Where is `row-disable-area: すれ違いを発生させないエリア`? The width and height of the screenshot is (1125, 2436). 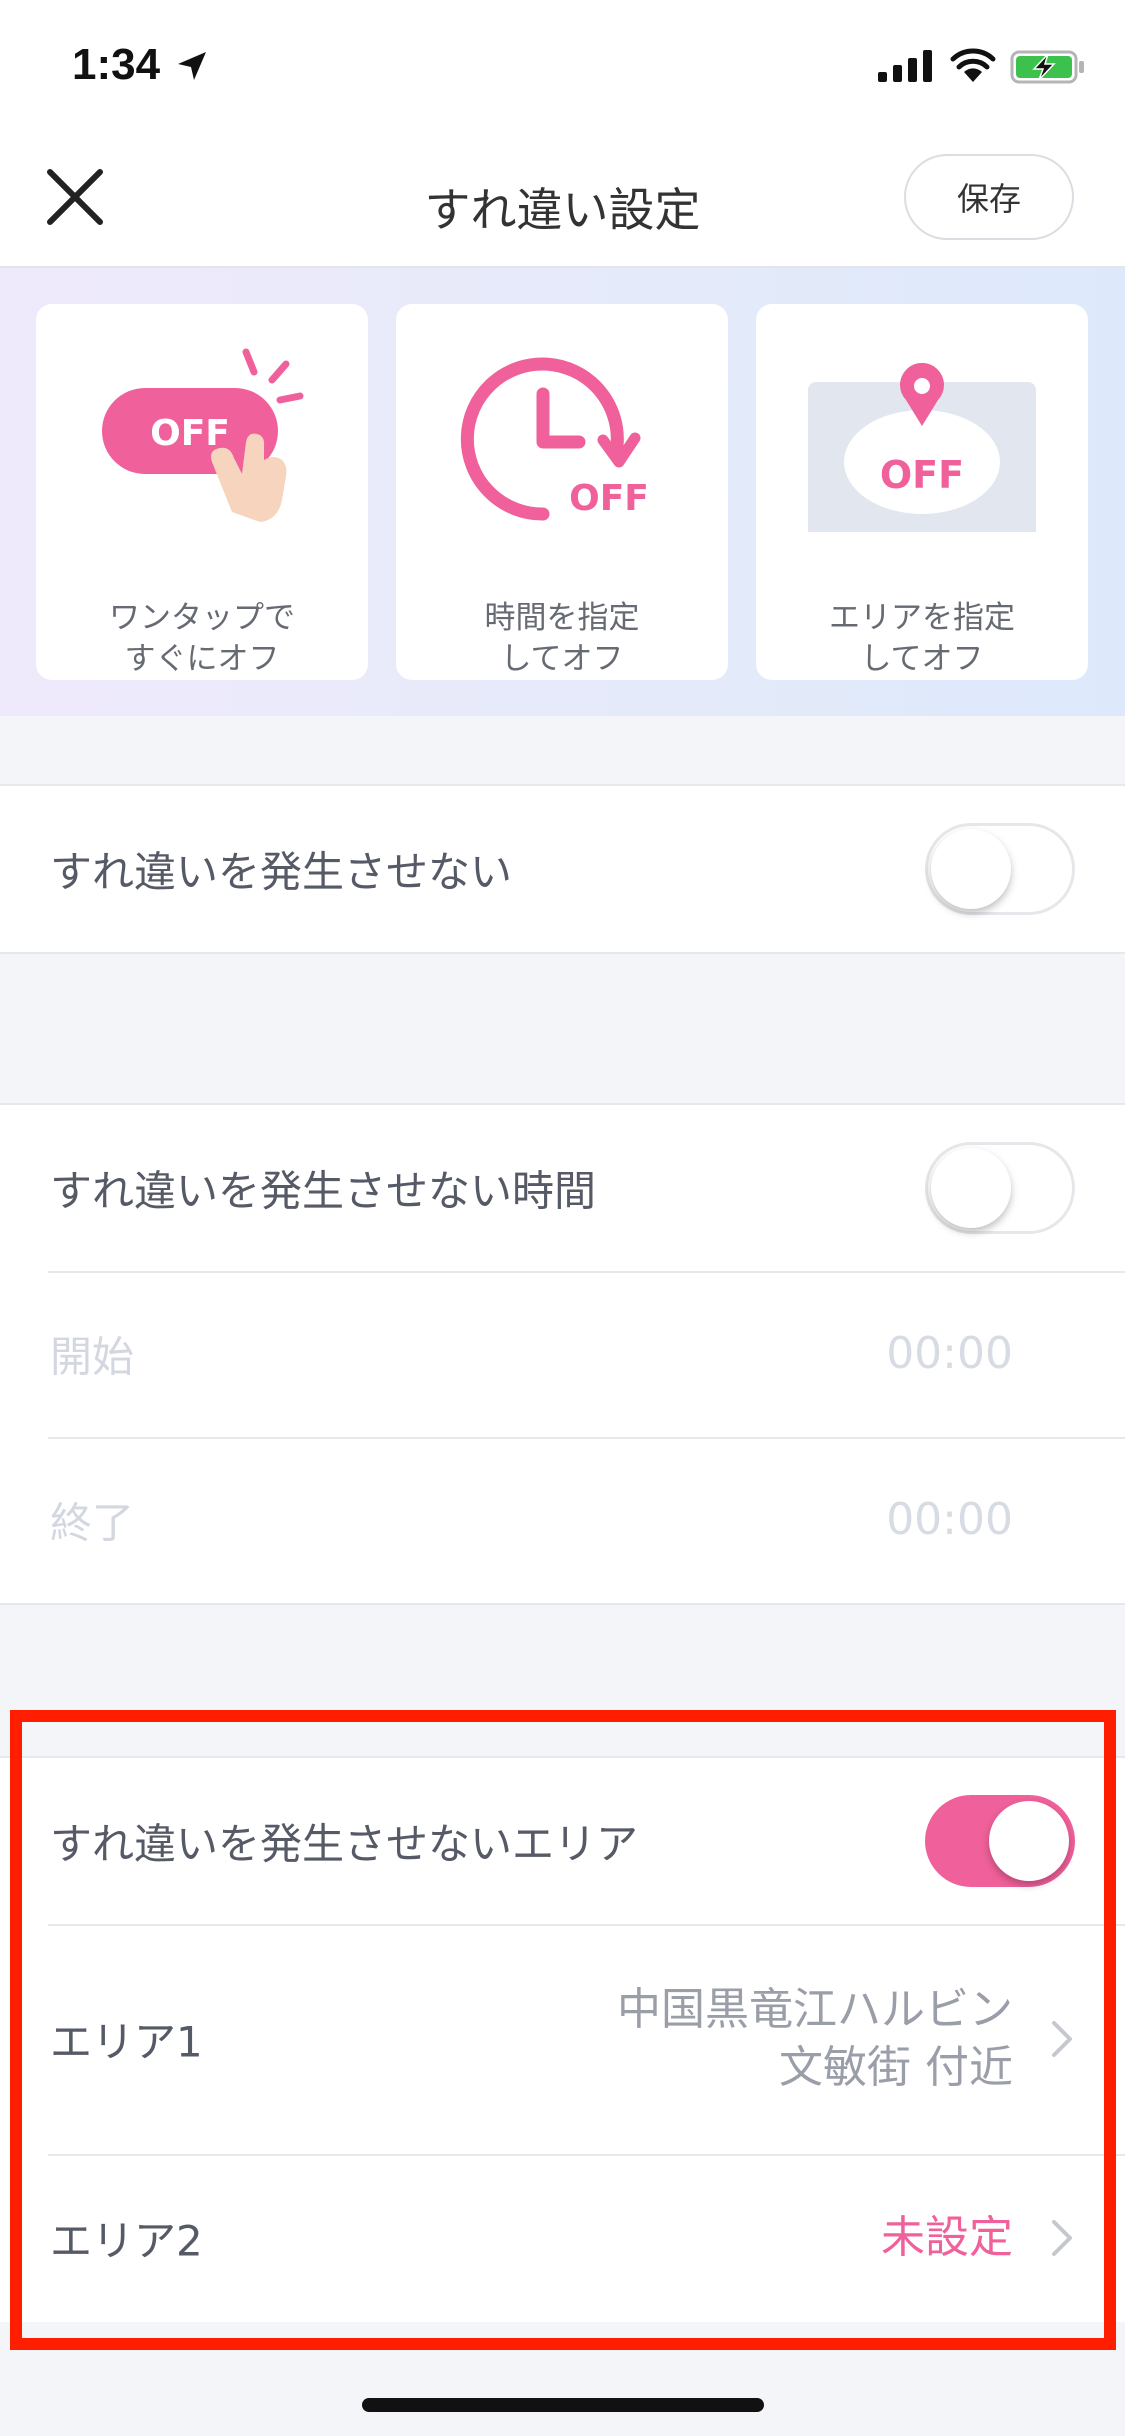 row-disable-area: すれ違いを発生させないエリア is located at coordinates (562, 1841).